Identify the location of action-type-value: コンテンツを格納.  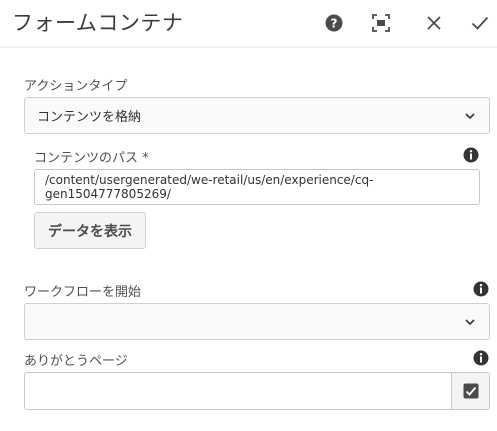
(89, 117).